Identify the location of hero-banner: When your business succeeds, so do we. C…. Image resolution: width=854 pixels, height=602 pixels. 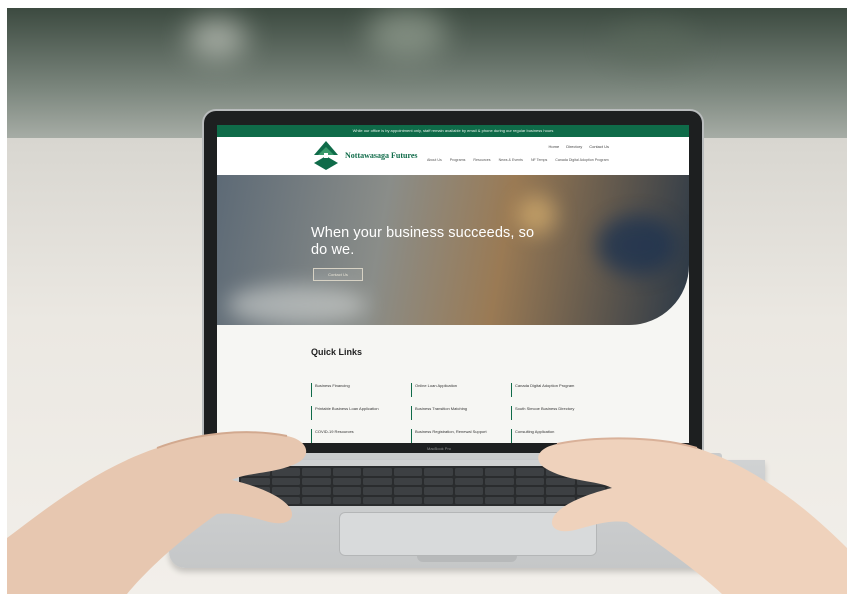
(453, 250).